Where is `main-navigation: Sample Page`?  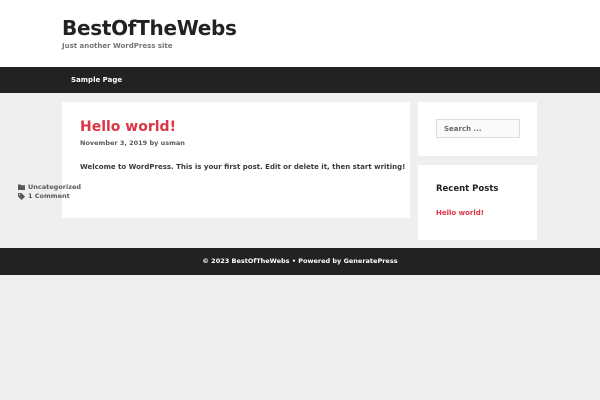
main-navigation: Sample Page is located at coordinates (300, 80).